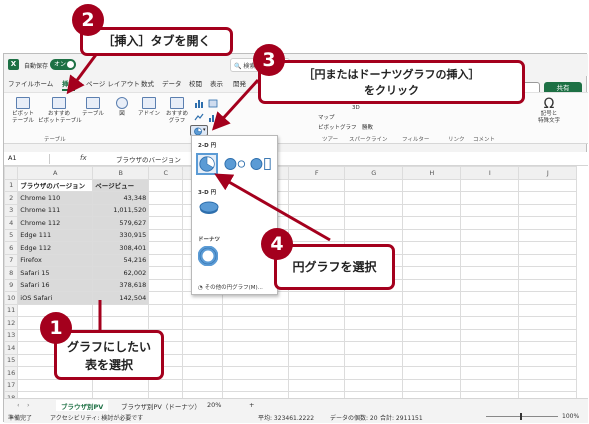 The image size is (589, 424). What do you see at coordinates (277, 244) in the screenshot?
I see `step-badge-4: 4` at bounding box center [277, 244].